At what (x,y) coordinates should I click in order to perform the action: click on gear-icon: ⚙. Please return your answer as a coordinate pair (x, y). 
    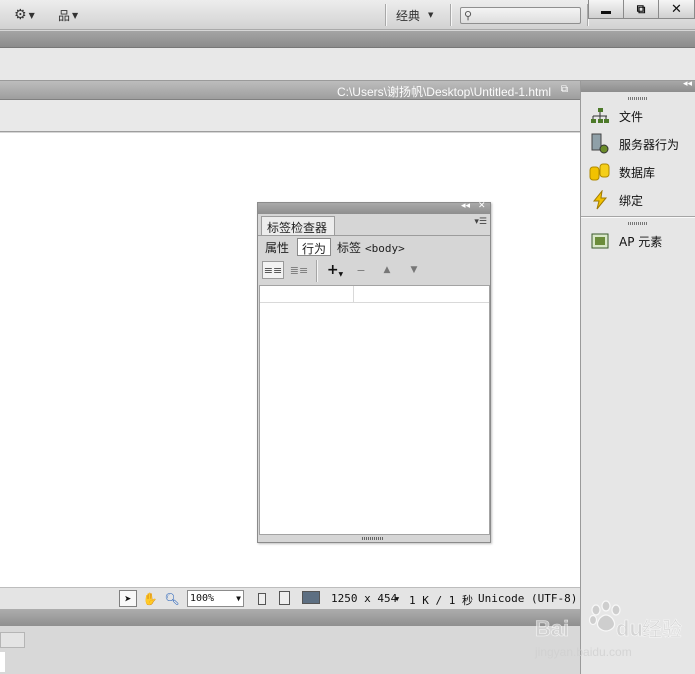
    Looking at the image, I should click on (20, 15).